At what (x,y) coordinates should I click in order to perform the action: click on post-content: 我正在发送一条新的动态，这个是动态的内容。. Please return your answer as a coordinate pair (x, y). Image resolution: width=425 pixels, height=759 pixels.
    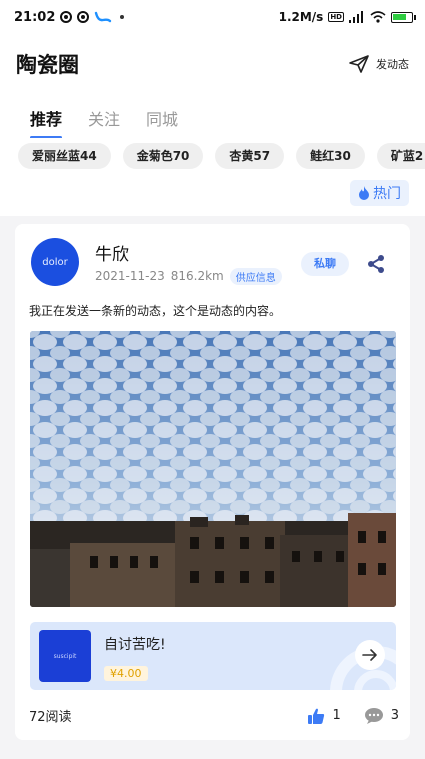
    Looking at the image, I should click on (155, 311).